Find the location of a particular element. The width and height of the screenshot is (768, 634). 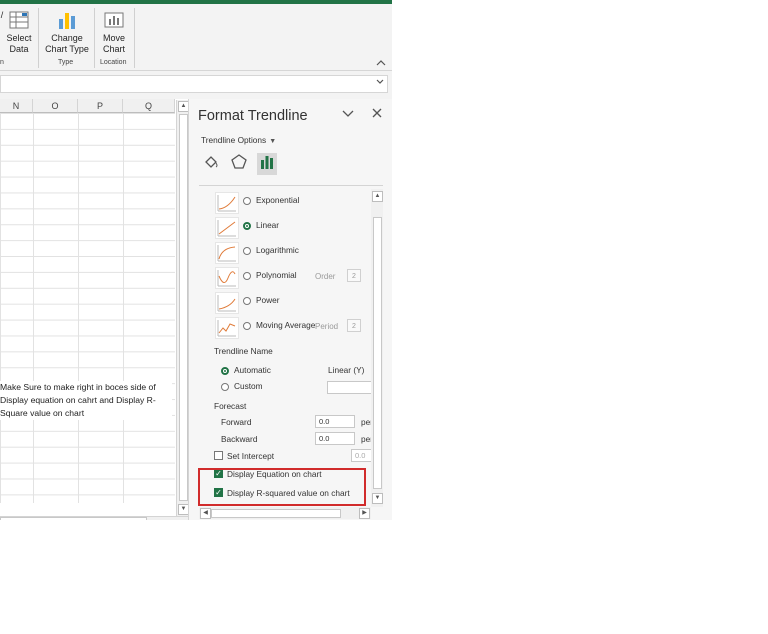

change-chart-type-button: Change Chart Type is located at coordinates (67, 32).